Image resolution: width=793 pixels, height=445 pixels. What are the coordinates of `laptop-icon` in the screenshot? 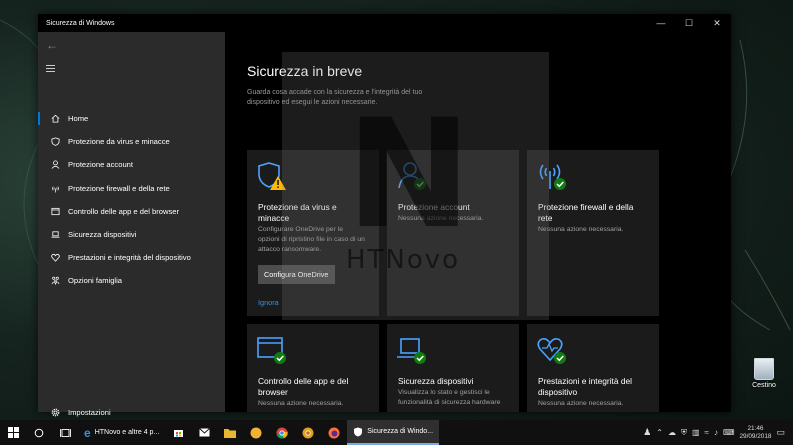 It's located at (53, 234).